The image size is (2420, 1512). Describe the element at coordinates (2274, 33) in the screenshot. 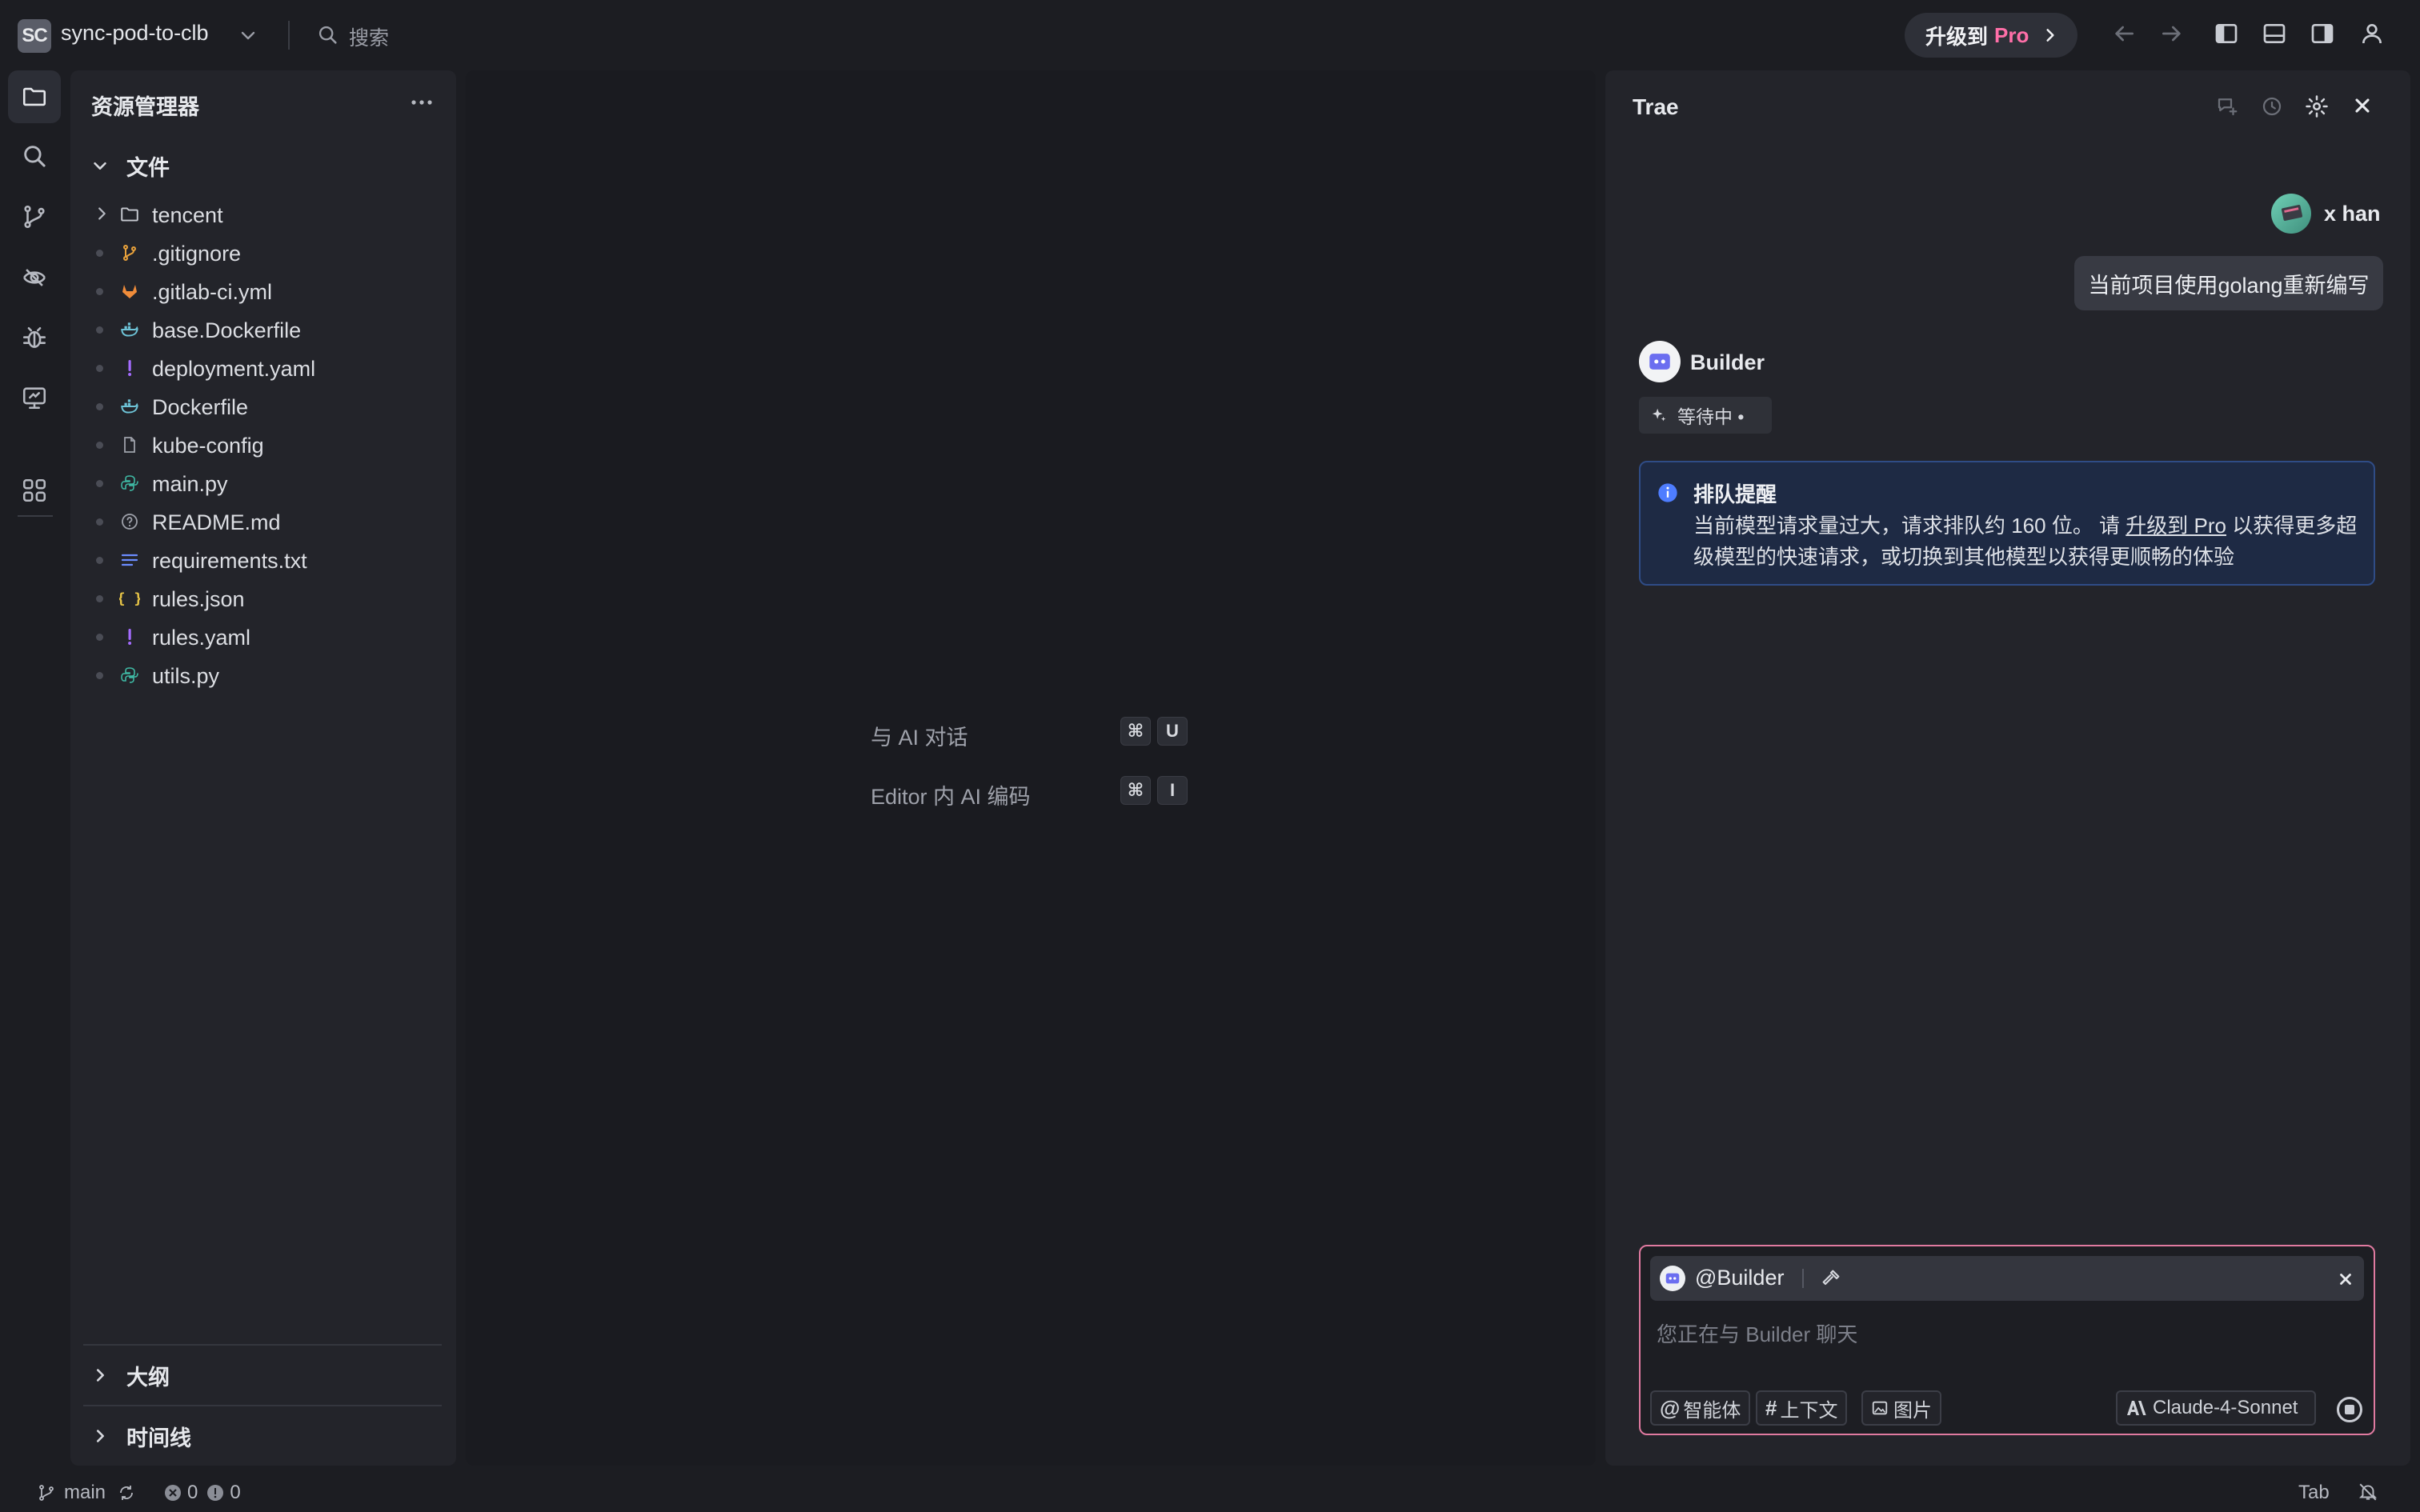

I see `toggle-bottom-panel-icon` at that location.